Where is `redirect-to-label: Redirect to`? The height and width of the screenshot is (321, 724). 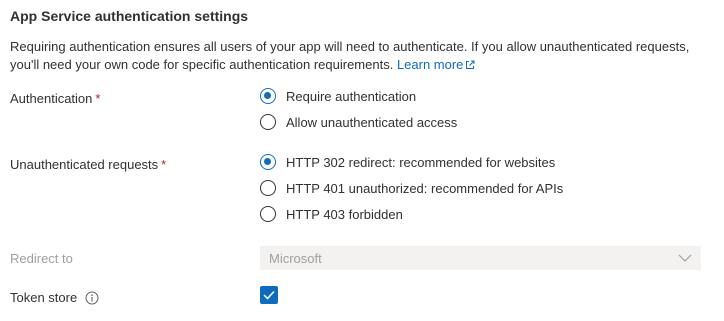 redirect-to-label: Redirect to is located at coordinates (41, 258).